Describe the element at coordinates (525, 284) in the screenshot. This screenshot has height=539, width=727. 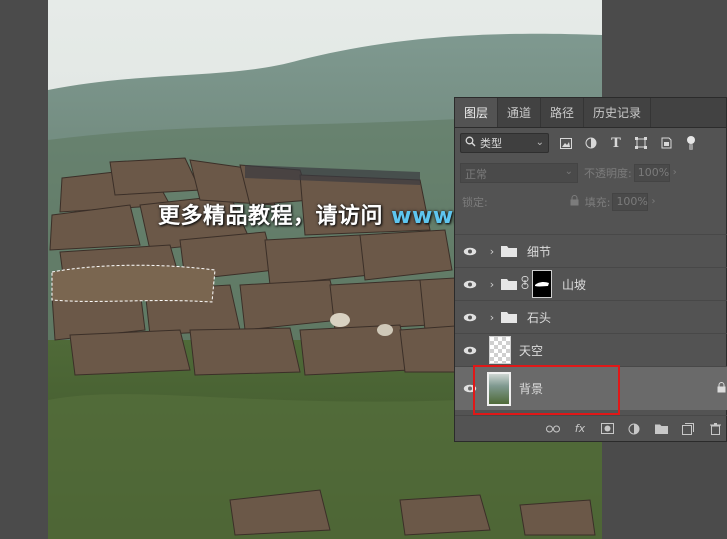
I see `link-chain-icon` at that location.